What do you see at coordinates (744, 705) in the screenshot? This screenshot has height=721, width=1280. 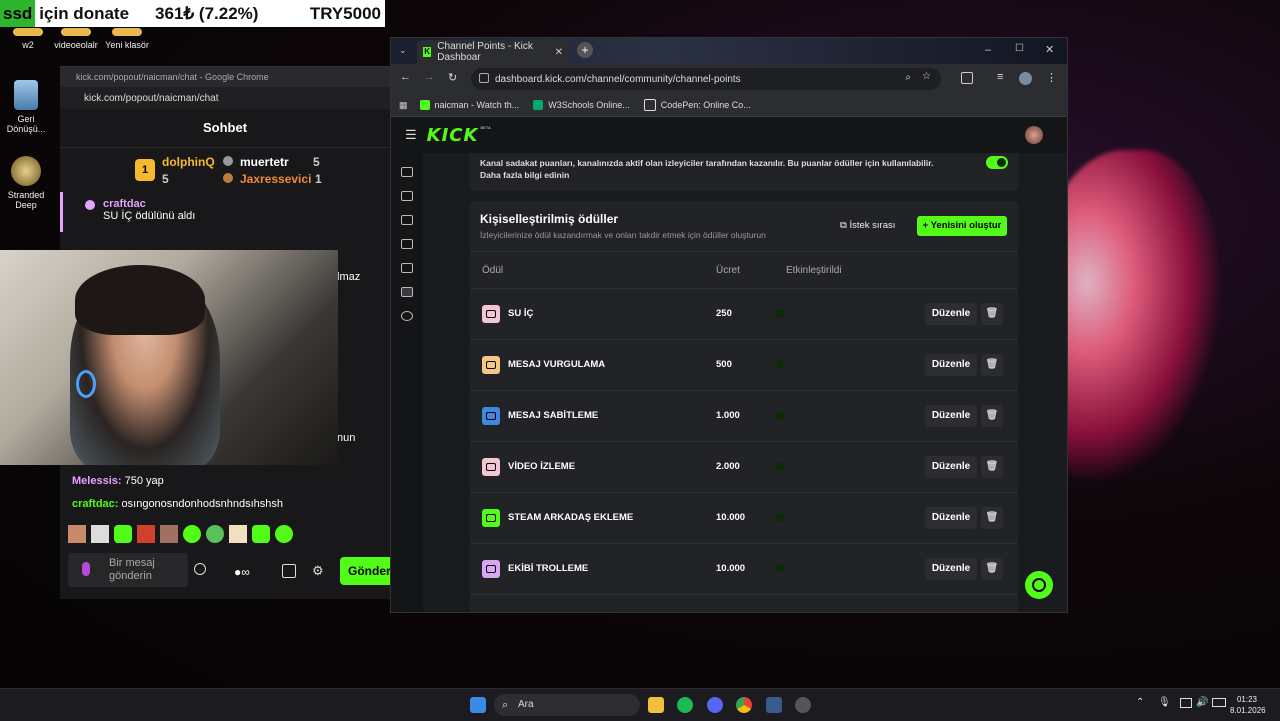 I see `chrome-icon` at bounding box center [744, 705].